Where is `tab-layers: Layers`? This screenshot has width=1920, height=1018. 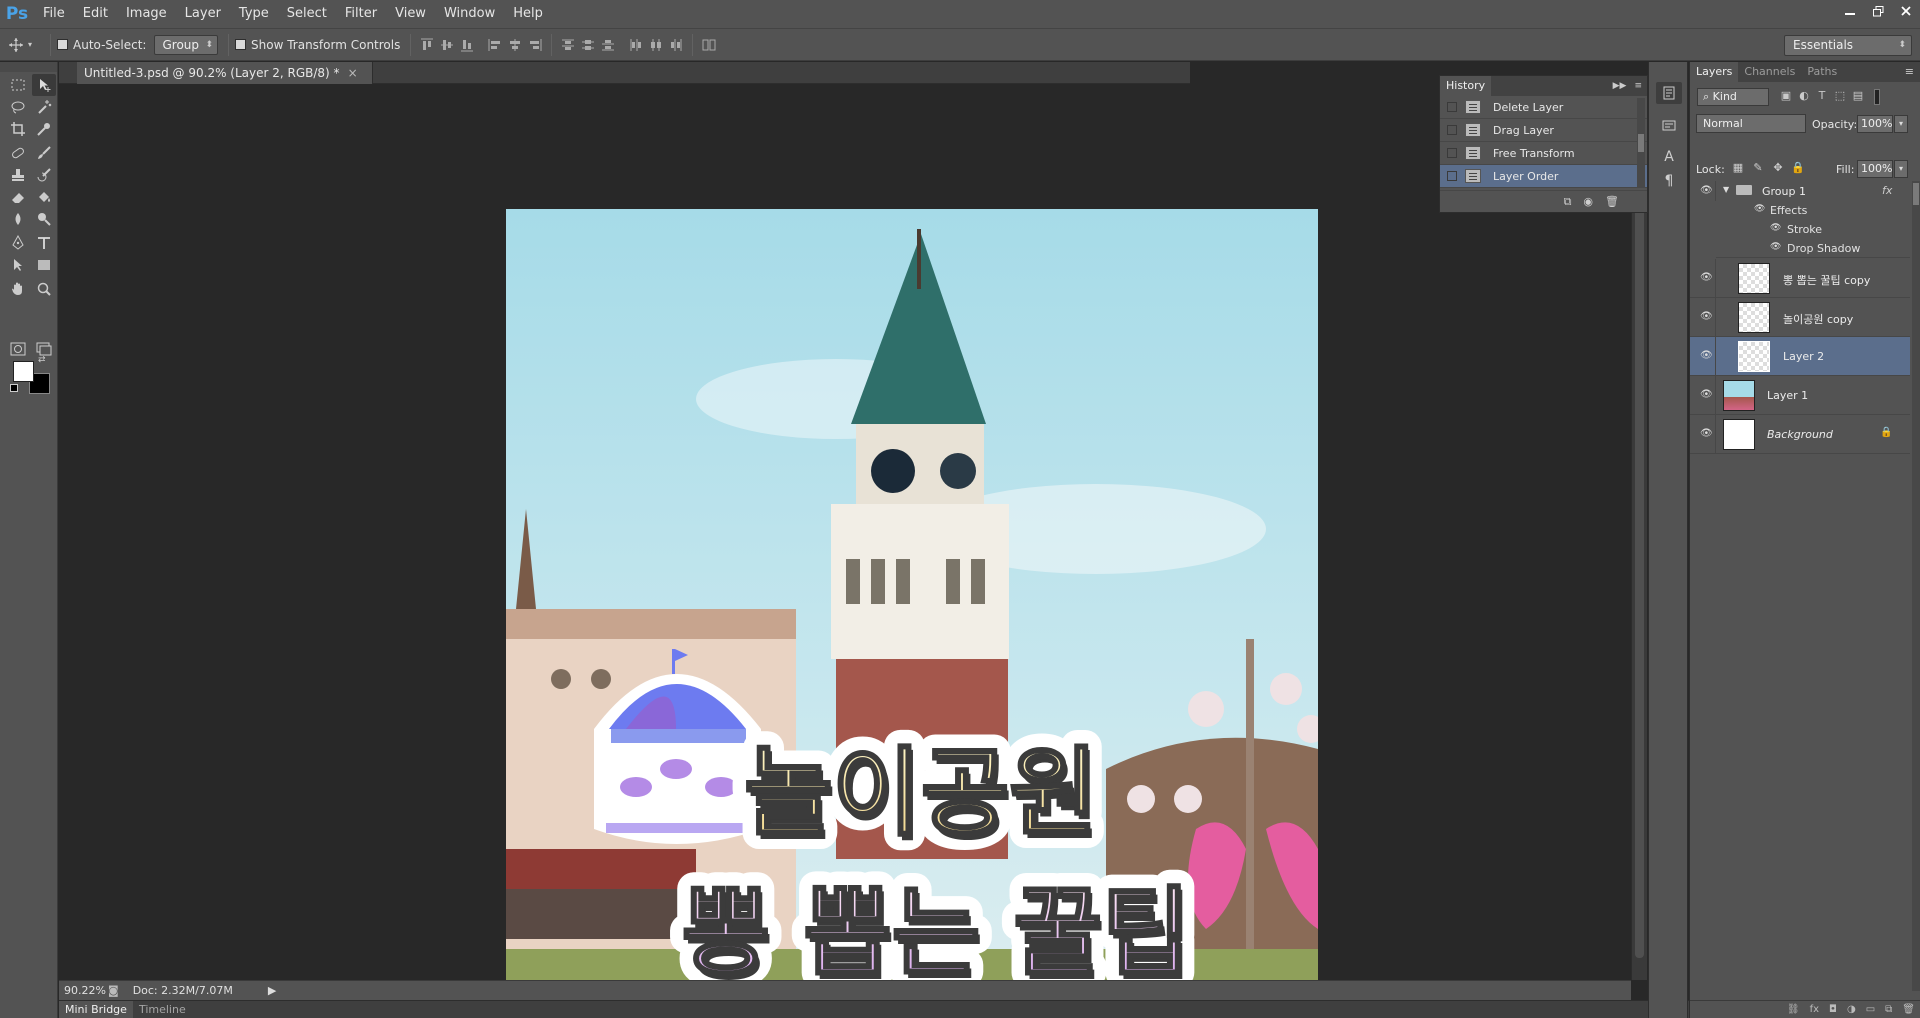
tab-layers: Layers is located at coordinates (1714, 72).